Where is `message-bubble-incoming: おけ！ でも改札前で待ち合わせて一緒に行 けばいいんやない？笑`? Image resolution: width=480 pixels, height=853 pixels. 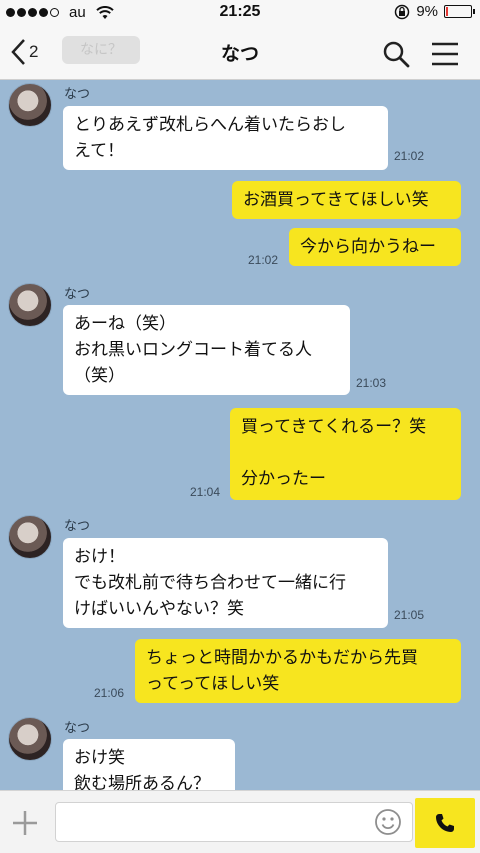
message-bubble-incoming: おけ！ でも改札前で待ち合わせて一緒に行 けばいいんやない？笑 is located at coordinates (225, 583).